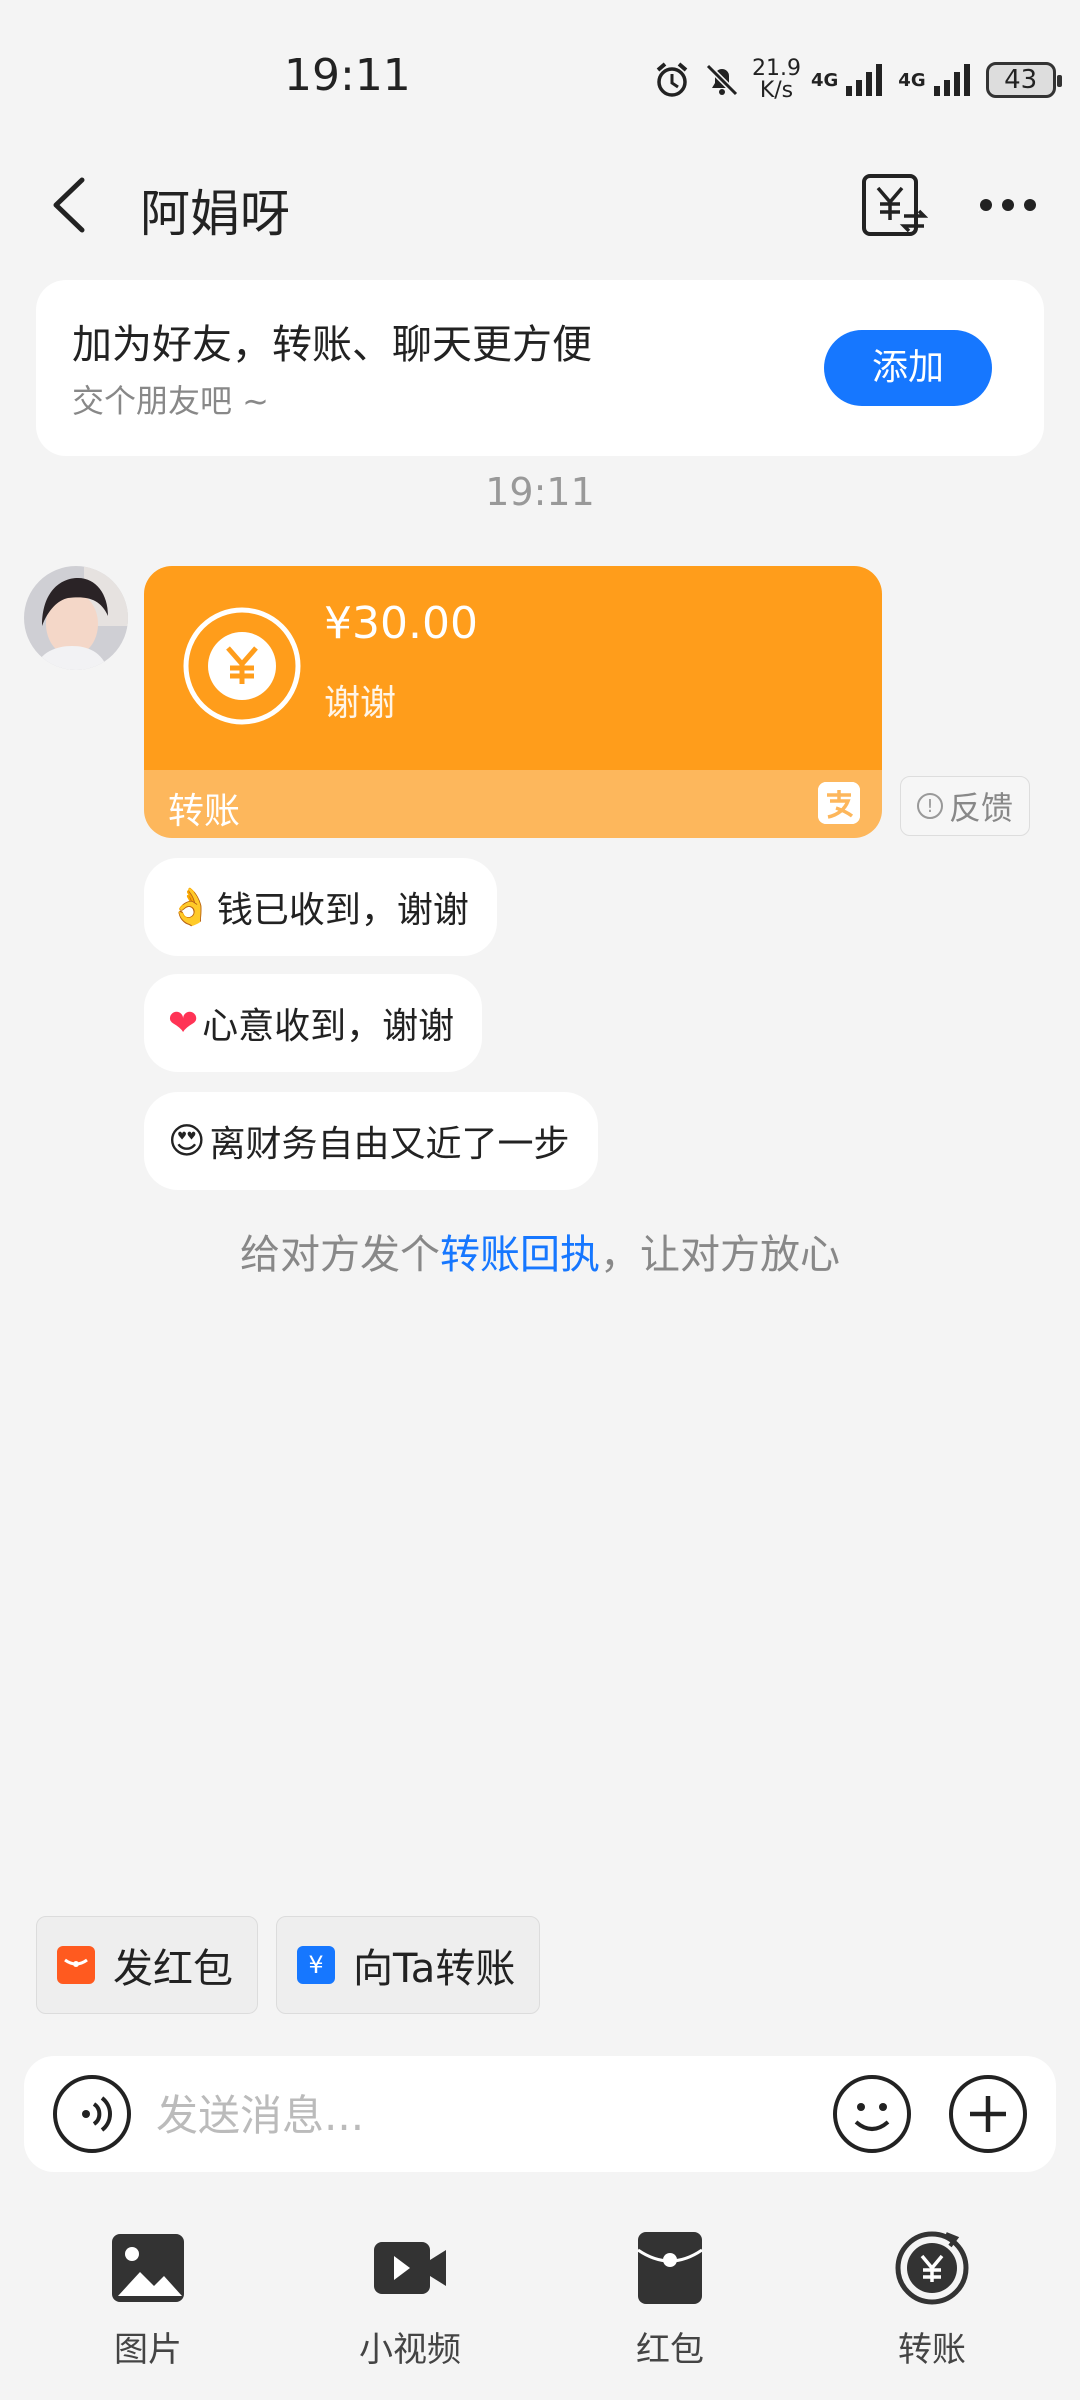 The width and height of the screenshot is (1080, 2400). I want to click on add-friend-title: 加为好友，转账、聊天更方便, so click(332, 345).